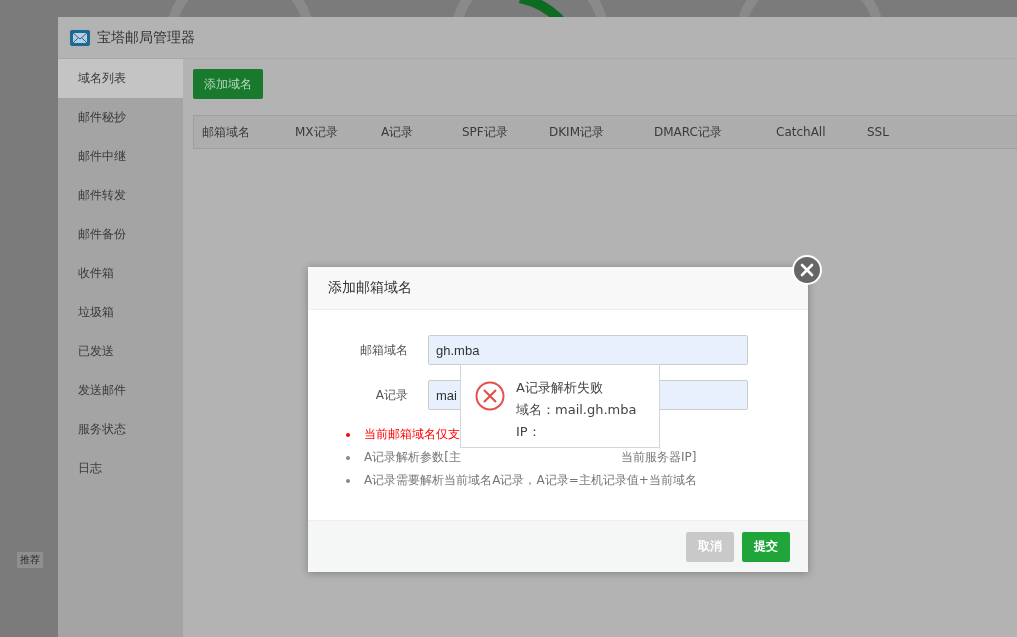 The width and height of the screenshot is (1017, 637). What do you see at coordinates (801, 132) in the screenshot?
I see `column-header: CatchAll` at bounding box center [801, 132].